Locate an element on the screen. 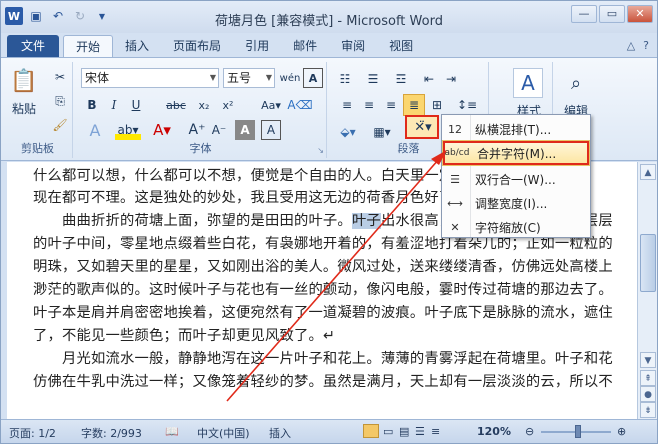 The height and width of the screenshot is (444, 658). window-controls: — ▭ ✕ is located at coordinates (612, 14).